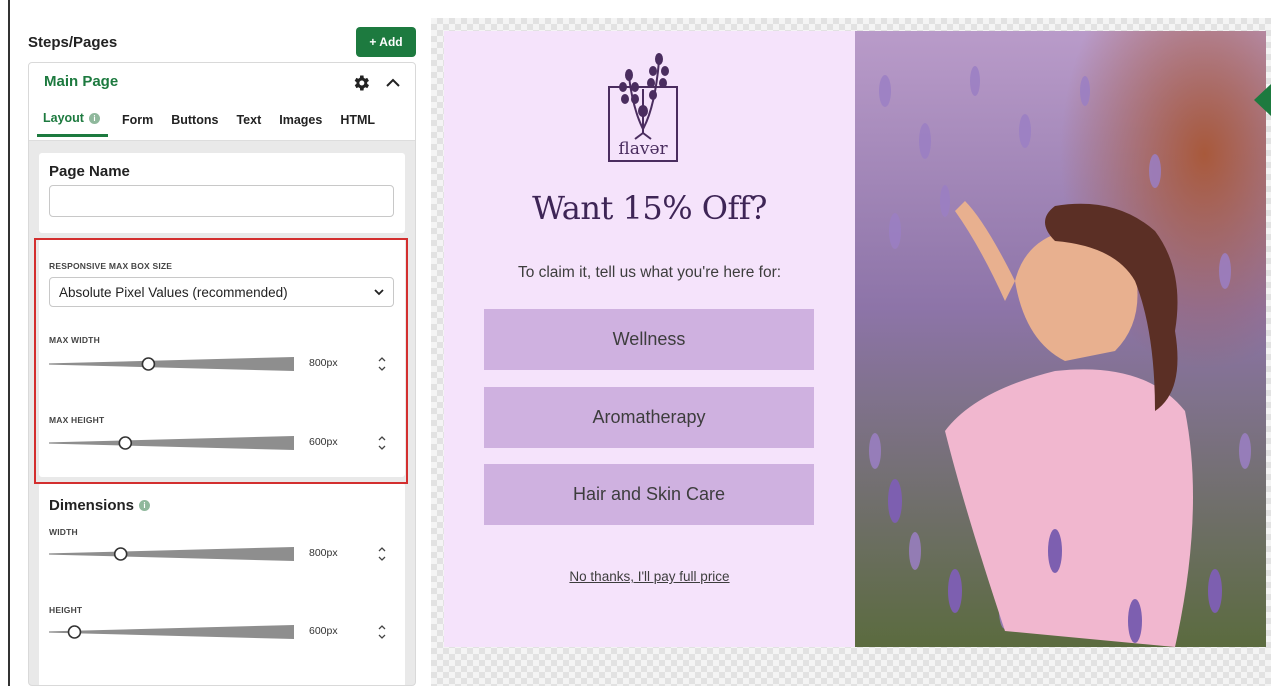  Describe the element at coordinates (649, 417) in the screenshot. I see `choice-aromatherapy-button: Aromatherapy` at that location.